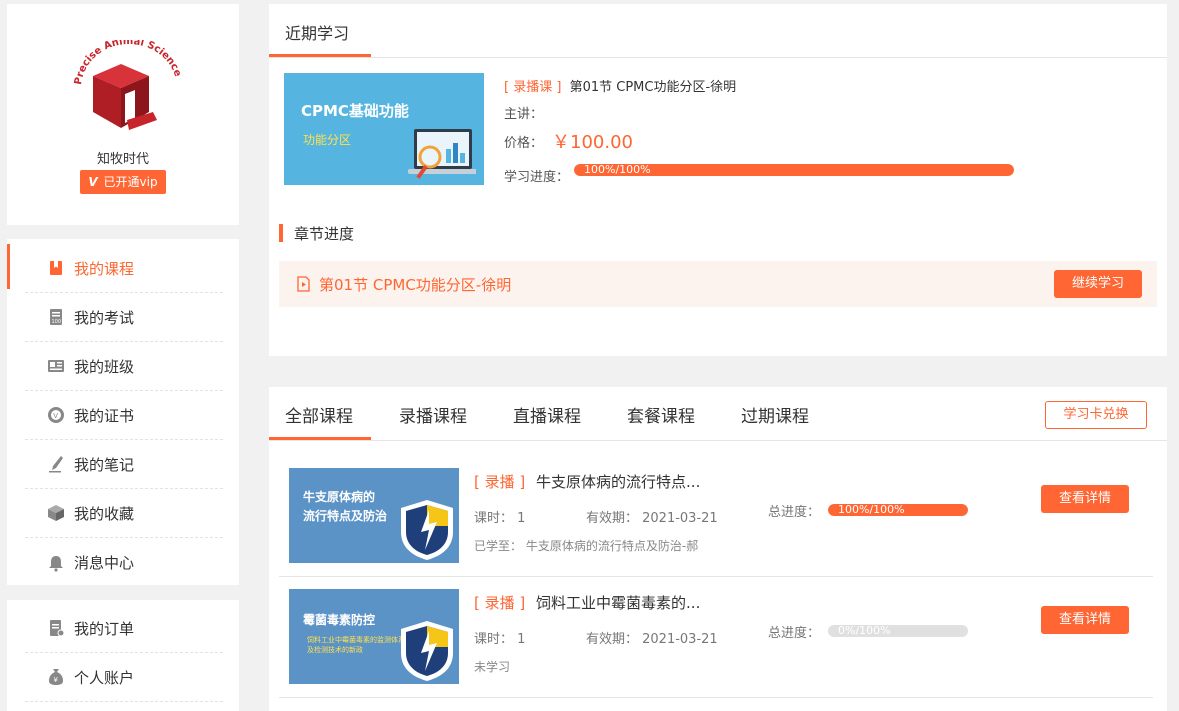  Describe the element at coordinates (718, 284) in the screenshot. I see `chapter-row: 第01节 CPMC功能分区-徐明 继续学习` at that location.